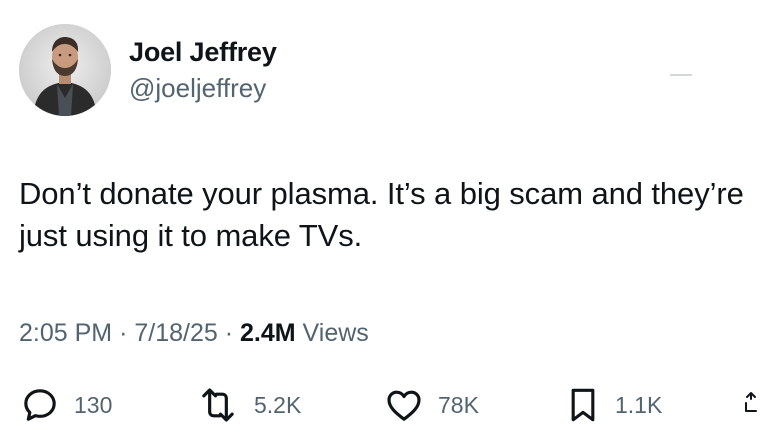  What do you see at coordinates (335, 333) in the screenshot?
I see `views-label: Views` at bounding box center [335, 333].